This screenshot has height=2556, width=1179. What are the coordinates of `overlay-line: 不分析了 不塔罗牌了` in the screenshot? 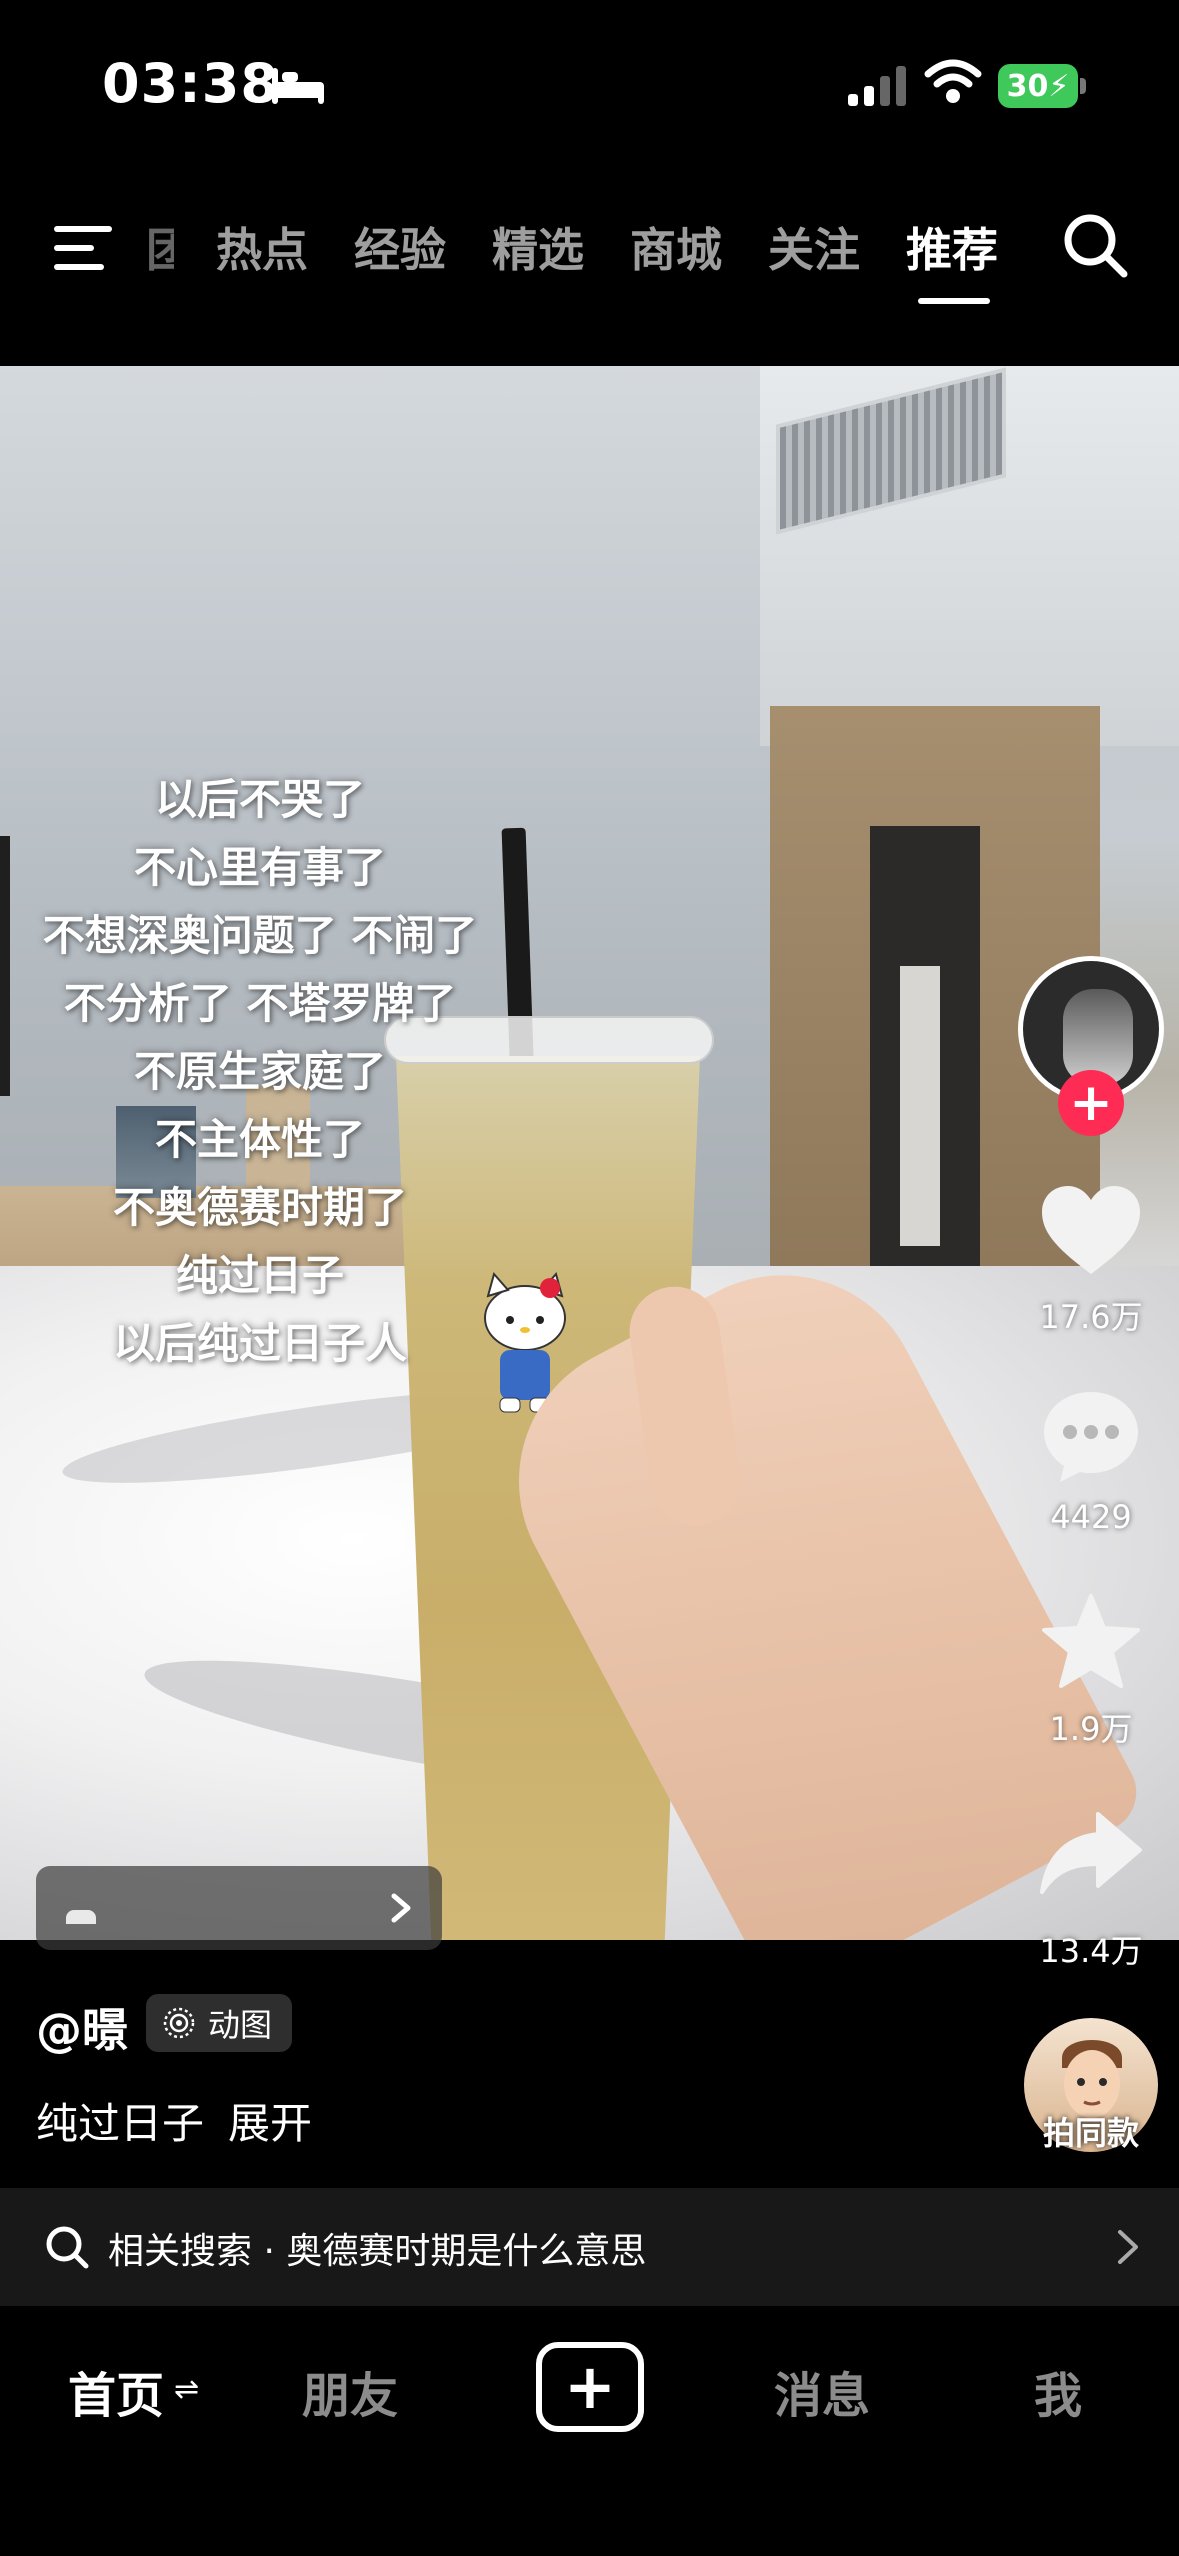 It's located at (260, 1003).